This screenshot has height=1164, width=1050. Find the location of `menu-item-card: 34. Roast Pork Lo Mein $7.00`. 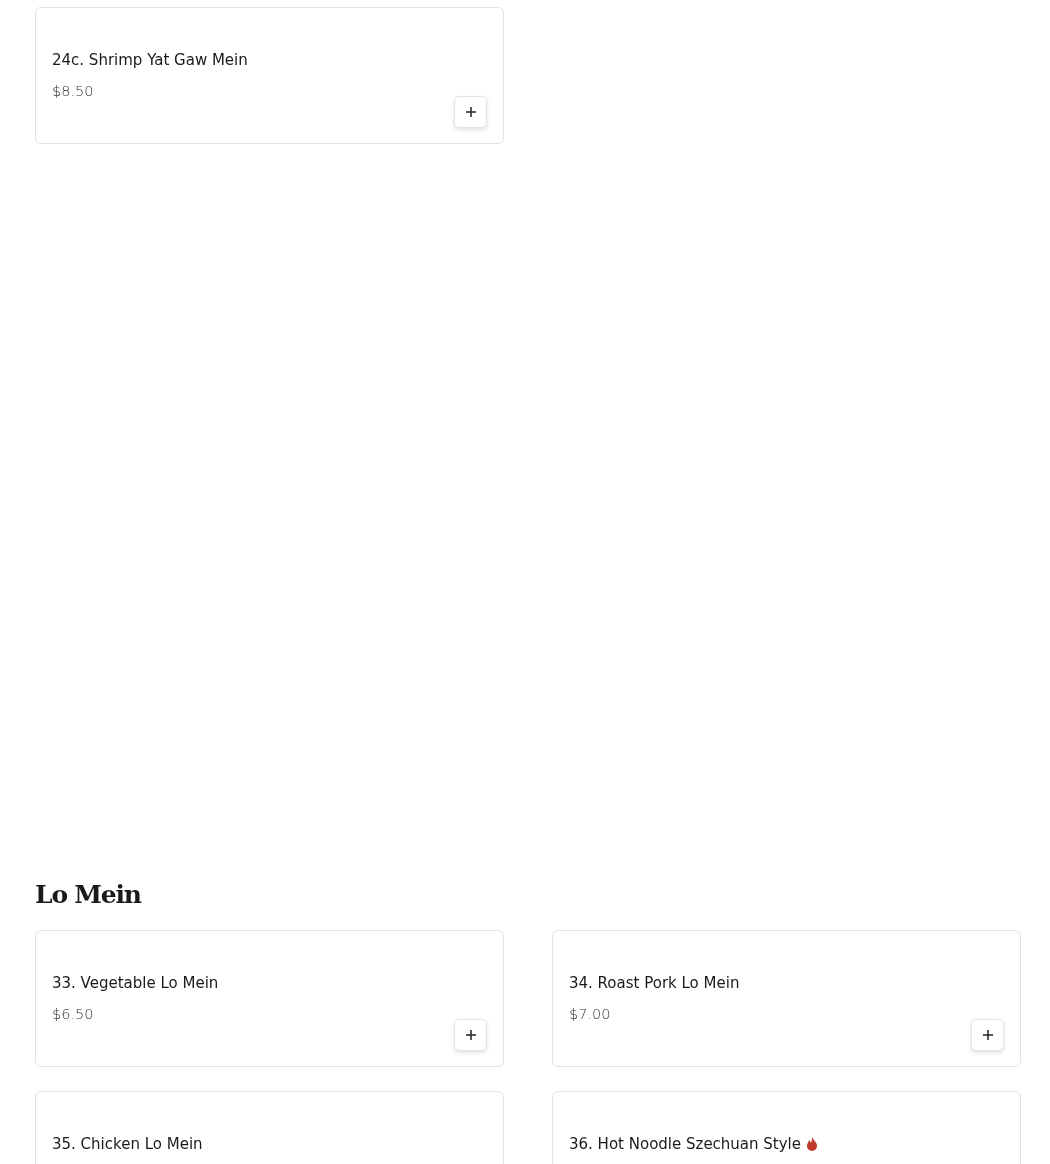

menu-item-card: 34. Roast Pork Lo Mein $7.00 is located at coordinates (786, 998).